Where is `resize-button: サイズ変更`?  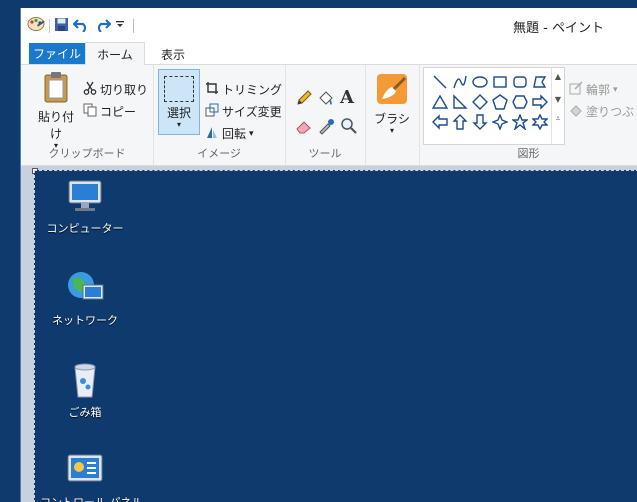
resize-button: サイズ変更 is located at coordinates (243, 111).